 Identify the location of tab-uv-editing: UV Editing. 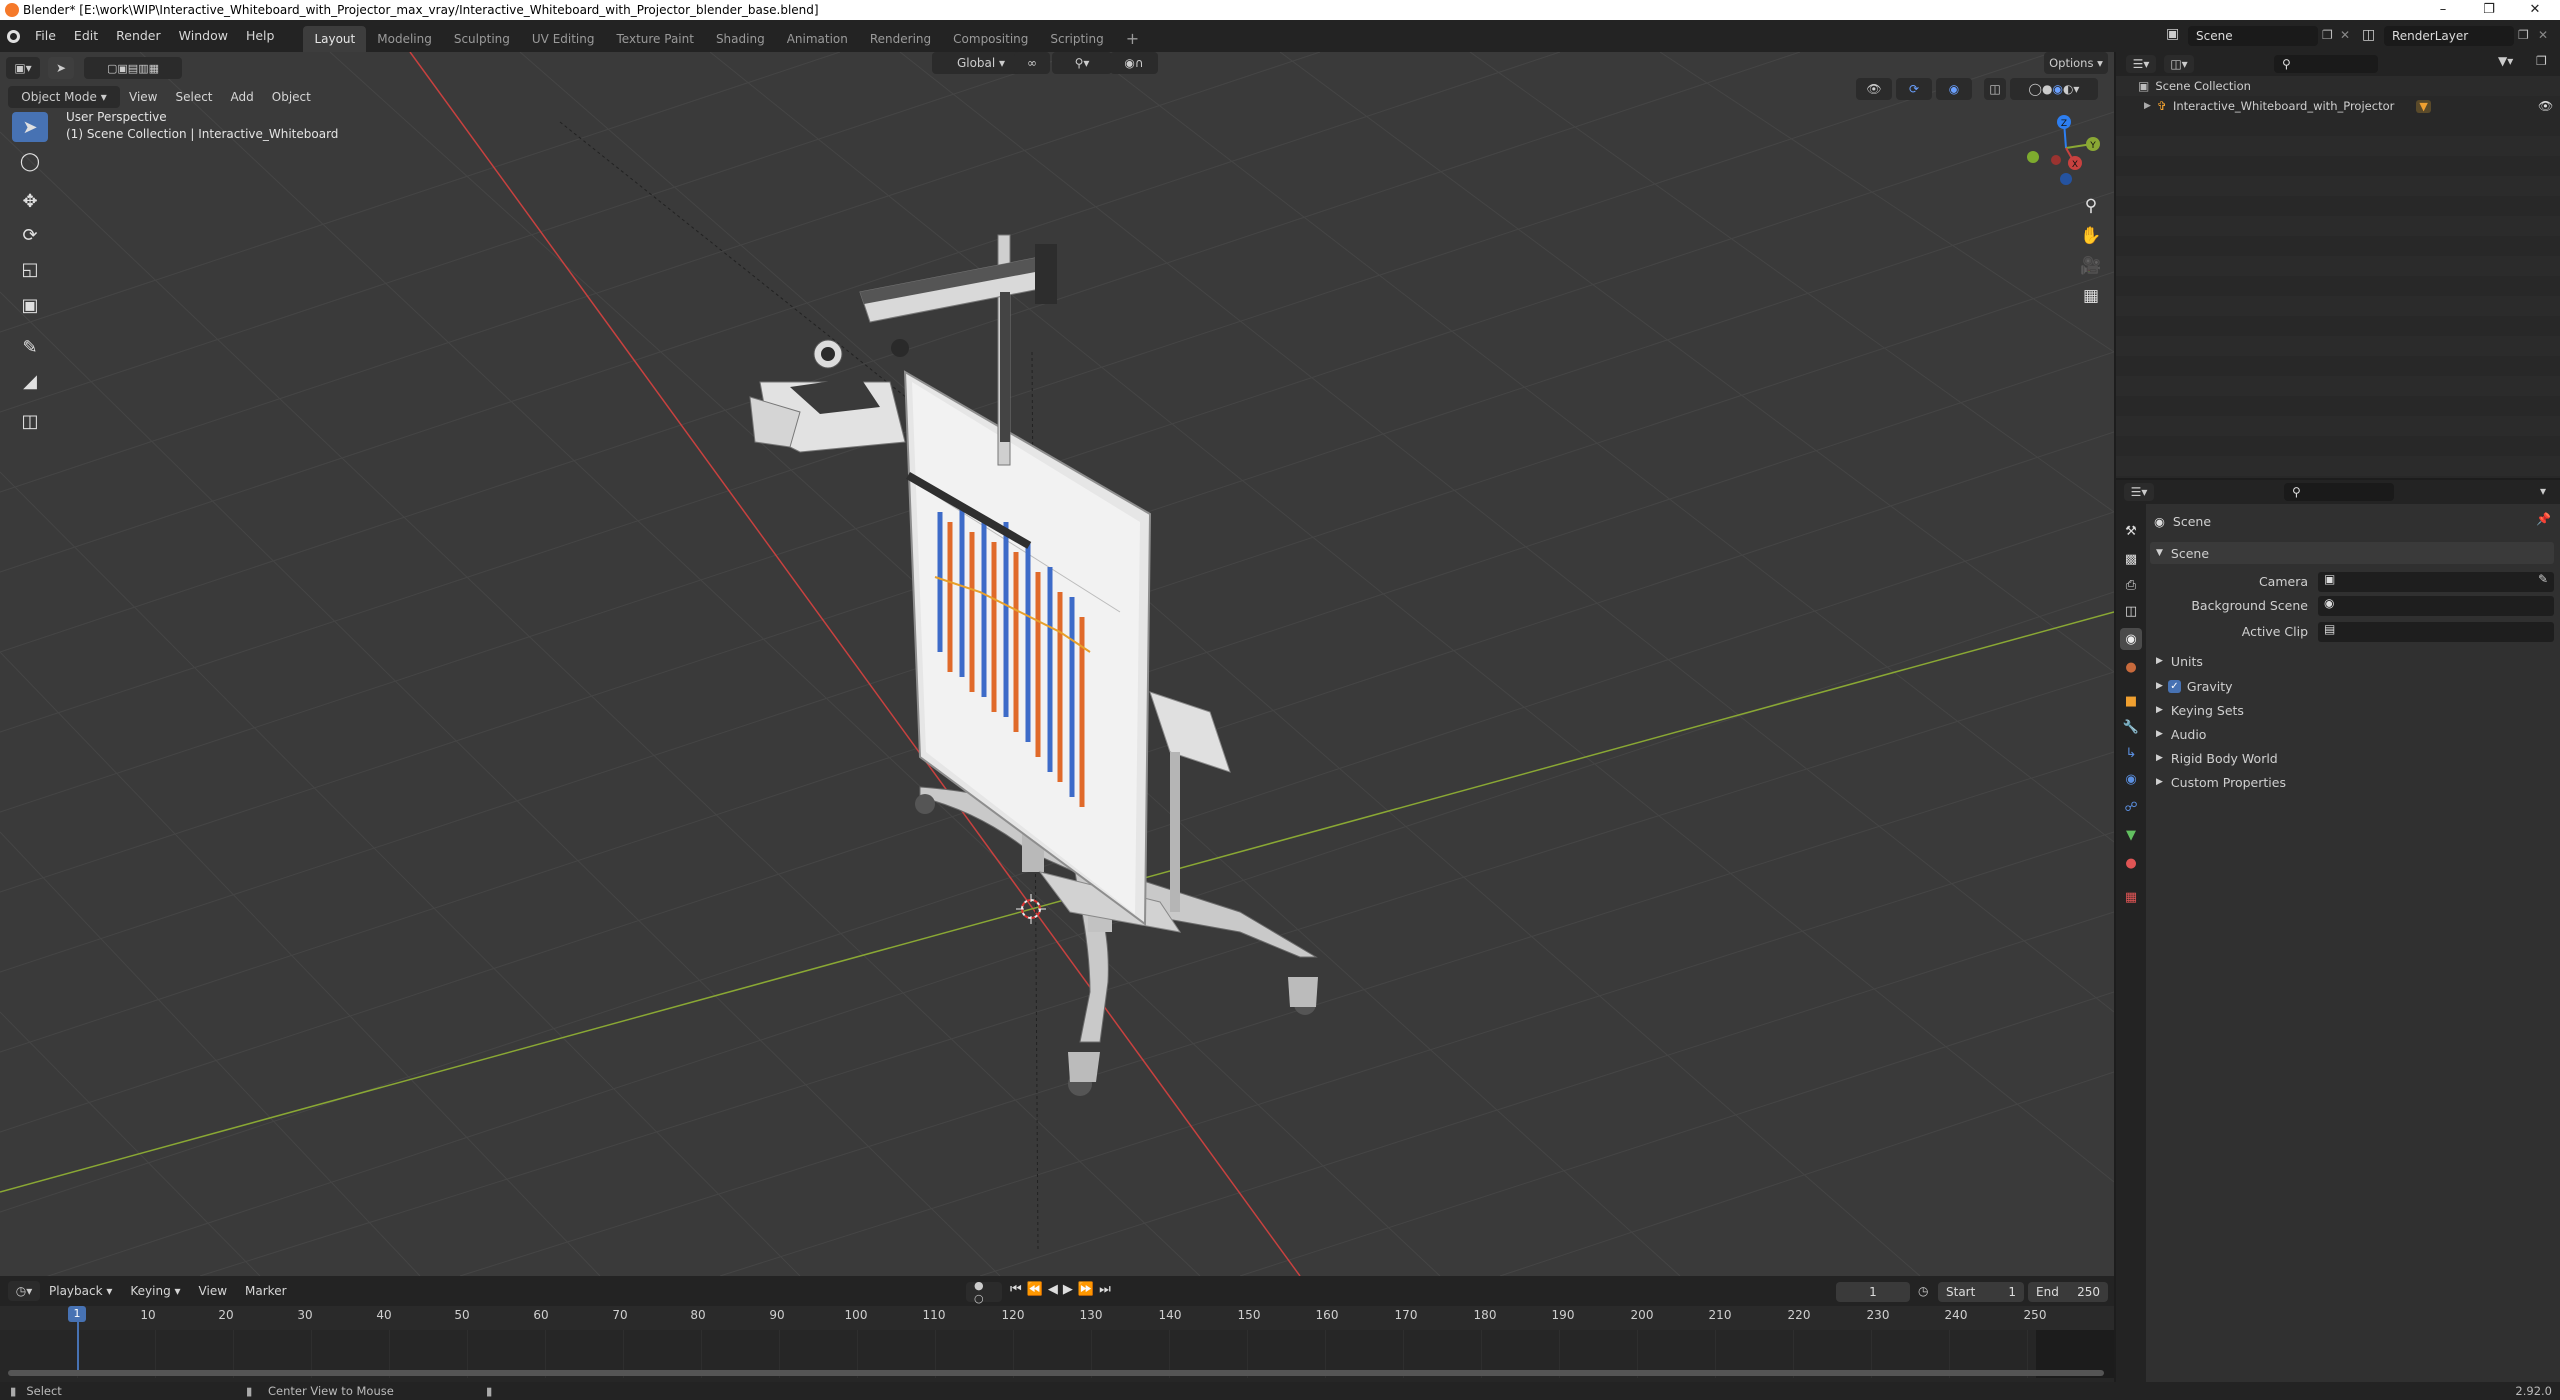
(563, 39).